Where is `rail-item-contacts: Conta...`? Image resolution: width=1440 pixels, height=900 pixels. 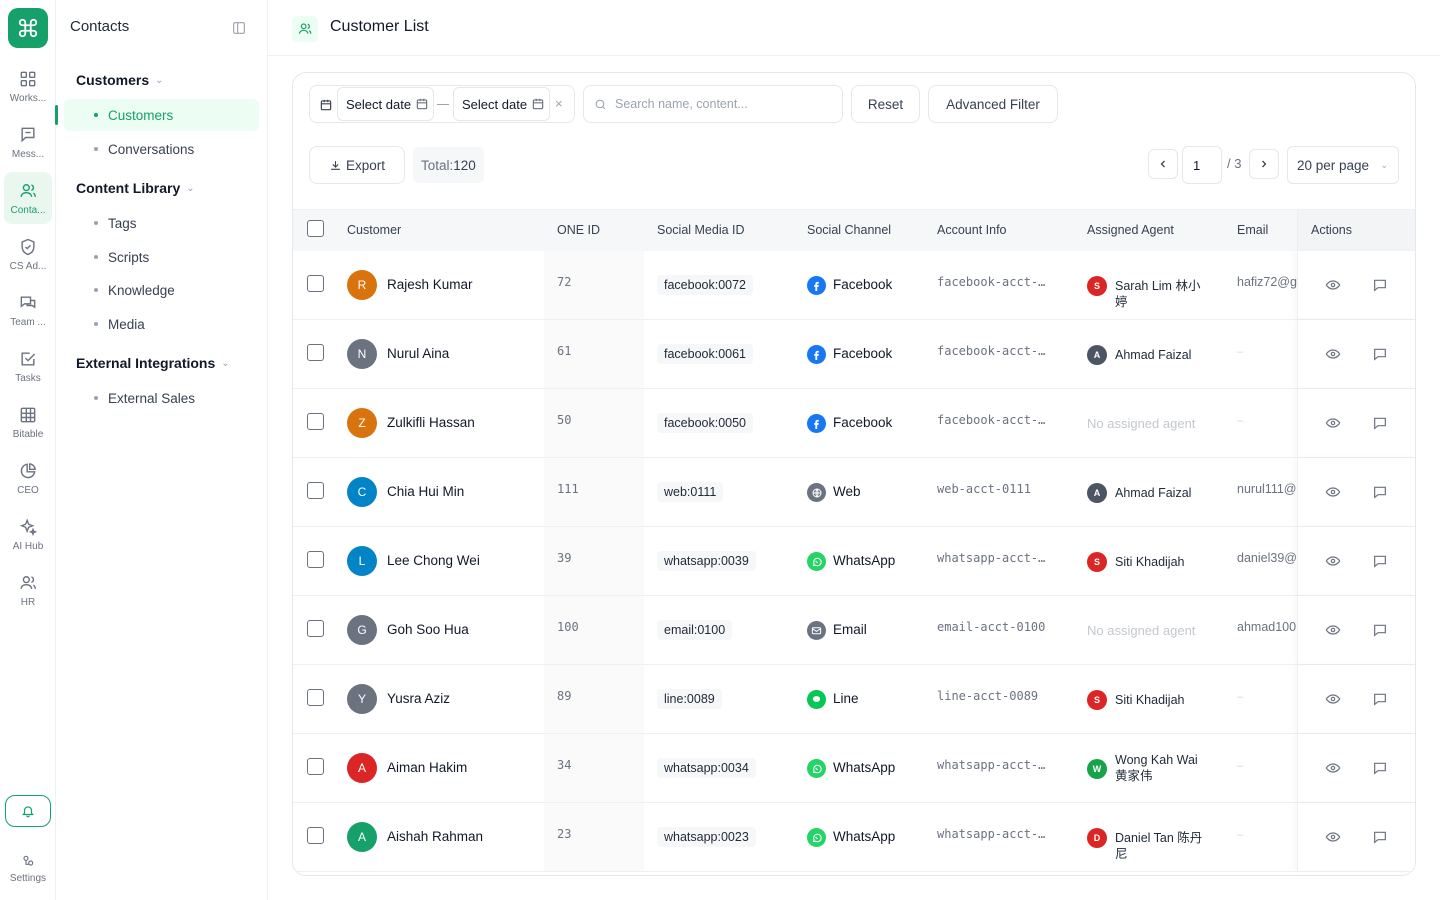
rail-item-contacts: Conta... is located at coordinates (28, 198).